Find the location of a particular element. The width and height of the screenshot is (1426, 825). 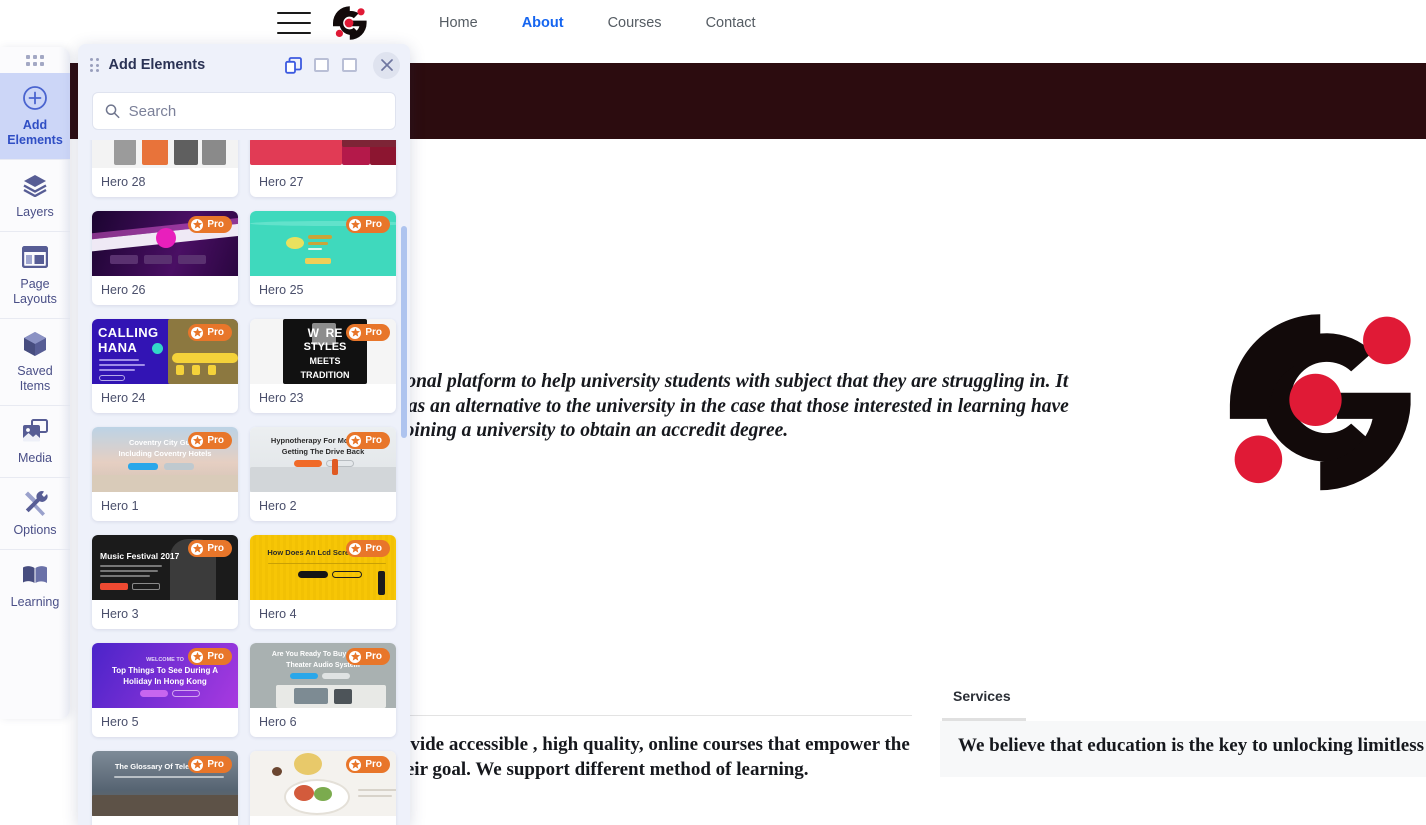

search-input is located at coordinates (255, 111).